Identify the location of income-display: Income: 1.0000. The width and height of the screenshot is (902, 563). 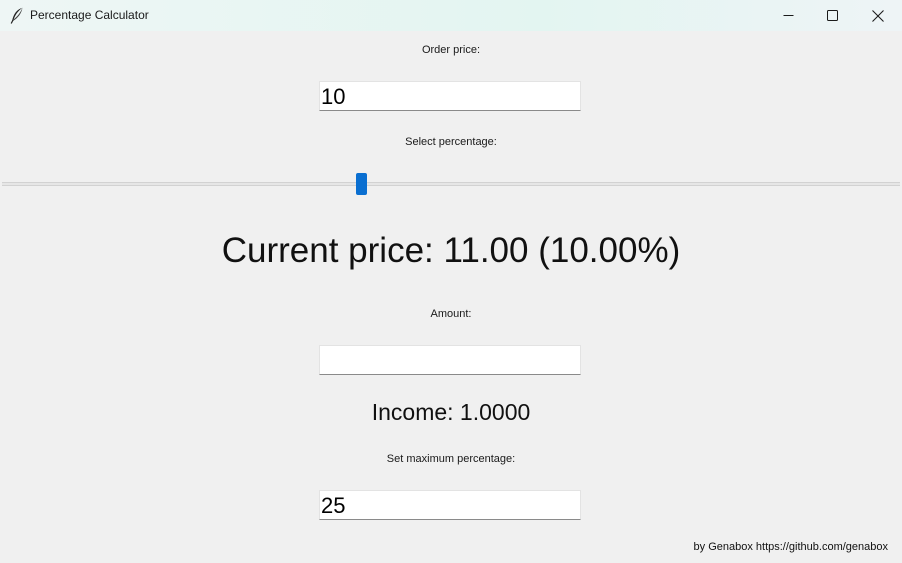
(451, 412).